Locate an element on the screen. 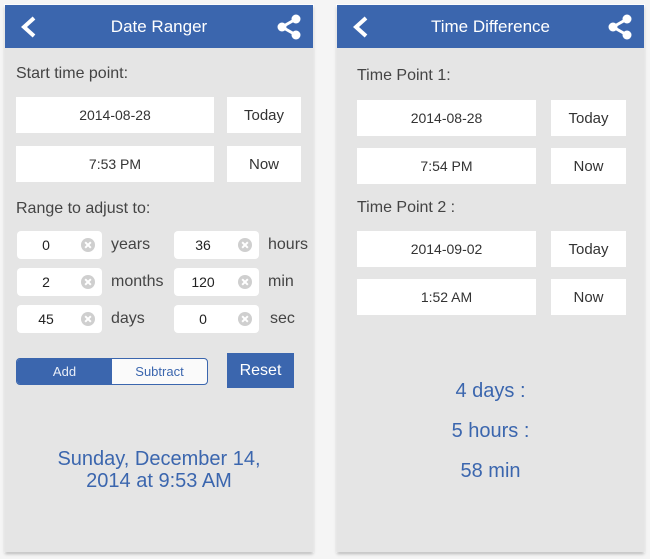 The image size is (650, 559). min-input: 120 is located at coordinates (216, 282).